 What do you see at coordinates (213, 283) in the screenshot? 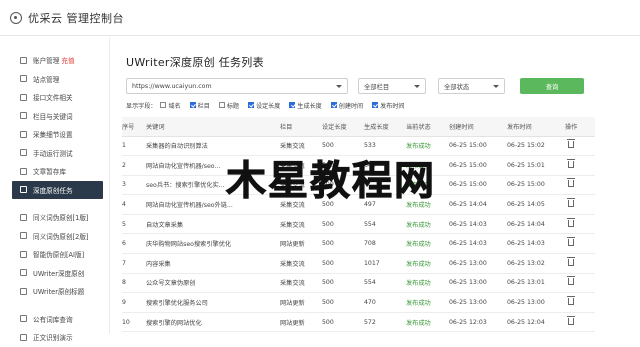
I see `table-cell: 公众号文章伪原创` at bounding box center [213, 283].